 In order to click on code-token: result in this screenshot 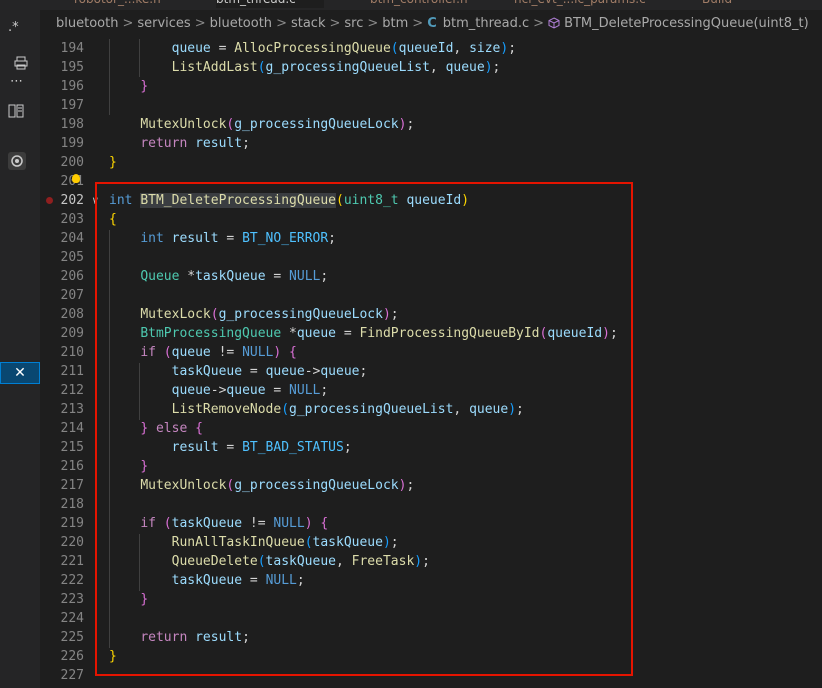, I will do `click(219, 143)`.